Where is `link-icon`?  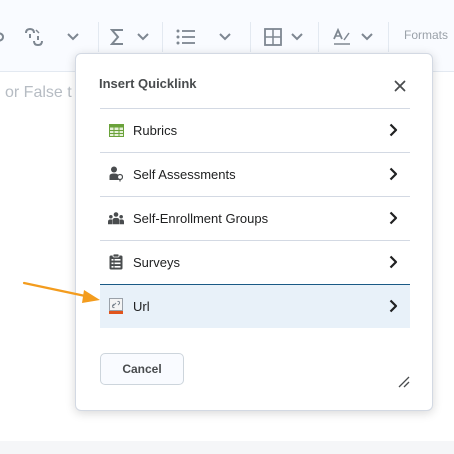 link-icon is located at coordinates (3, 37).